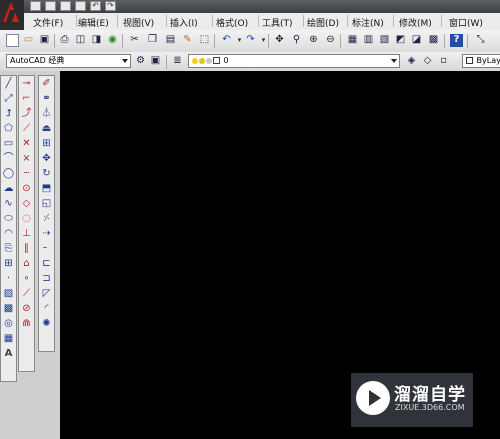 This screenshot has height=439, width=500. What do you see at coordinates (26, 83) in the screenshot?
I see `temp-track-point-icon: ⊸` at bounding box center [26, 83].